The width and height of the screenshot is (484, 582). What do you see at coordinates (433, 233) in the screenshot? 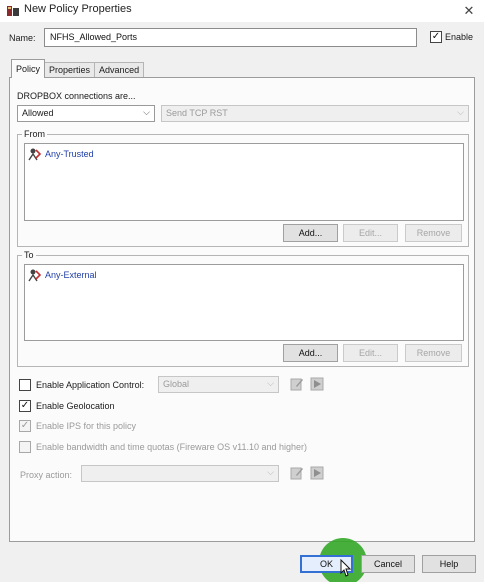
I see `from-remove-button: Remove` at bounding box center [433, 233].